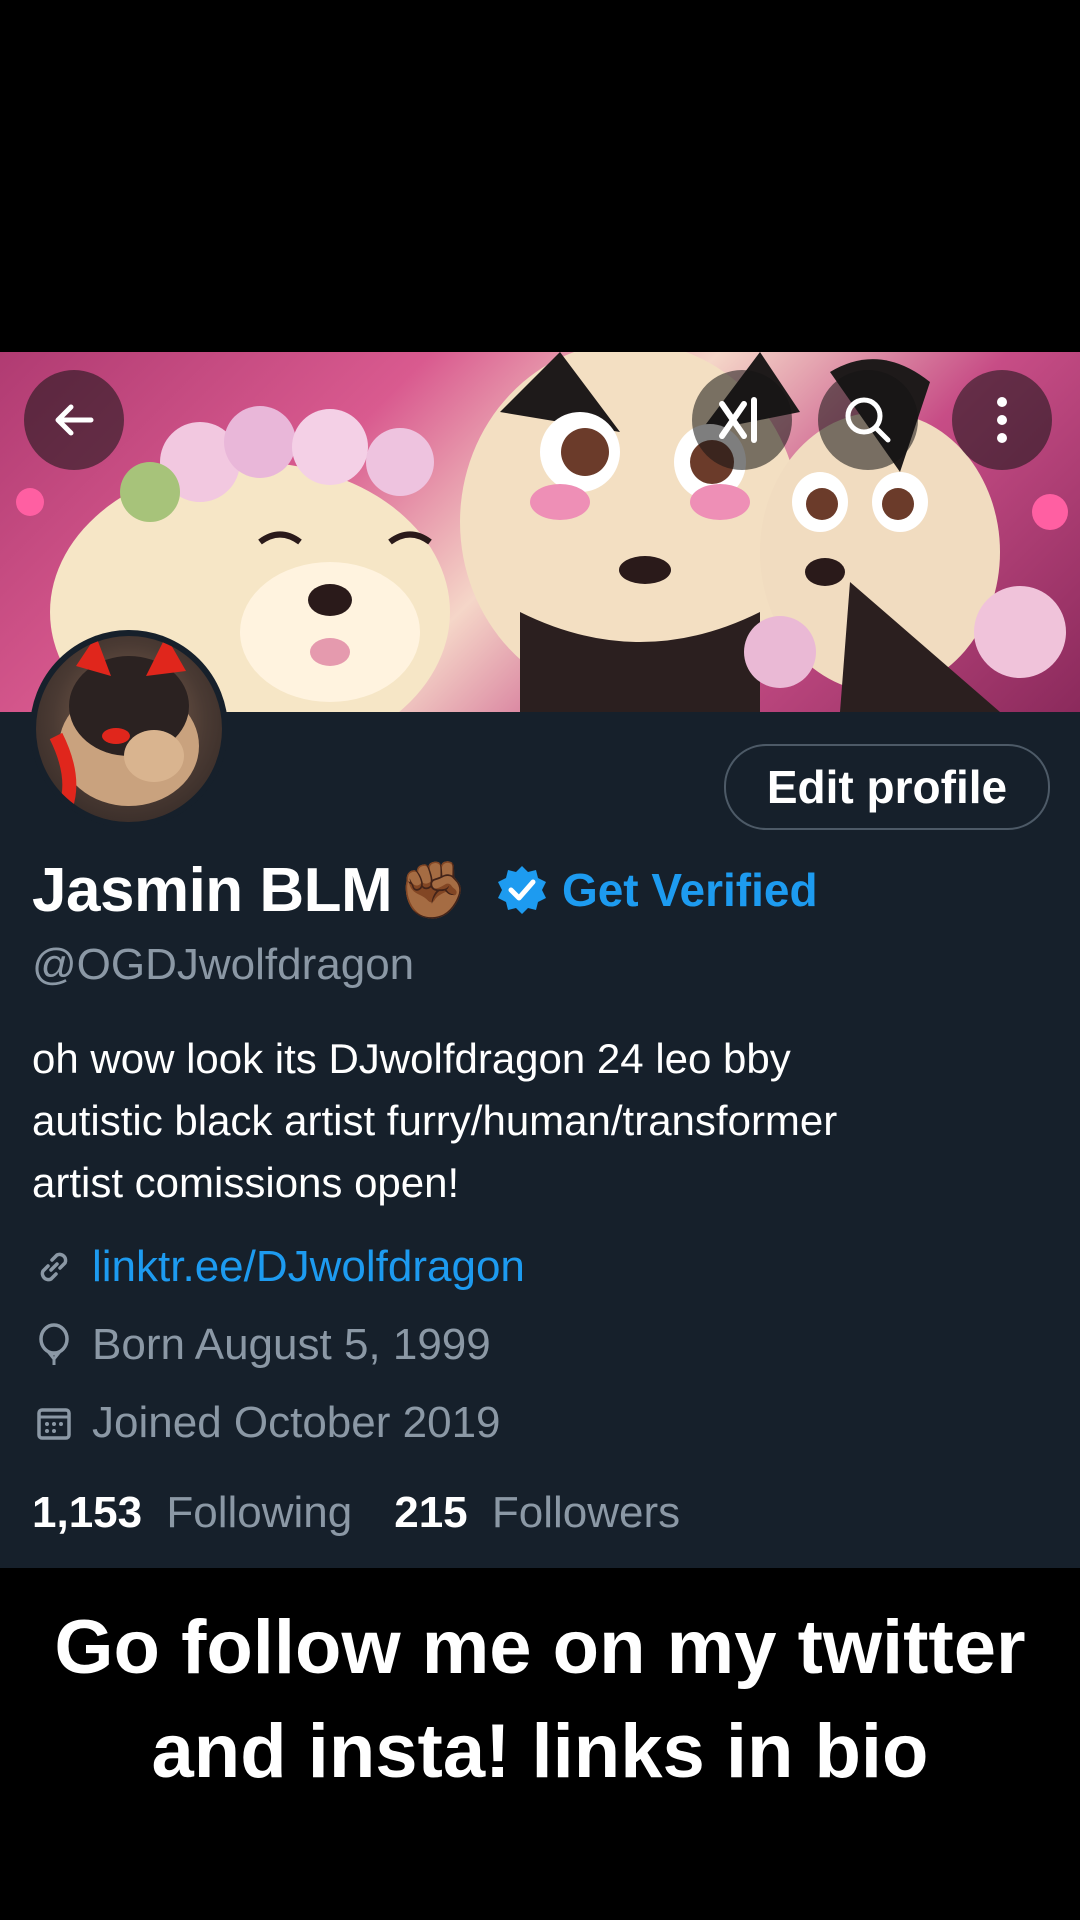  I want to click on edit-profile-button: Edit profile, so click(887, 787).